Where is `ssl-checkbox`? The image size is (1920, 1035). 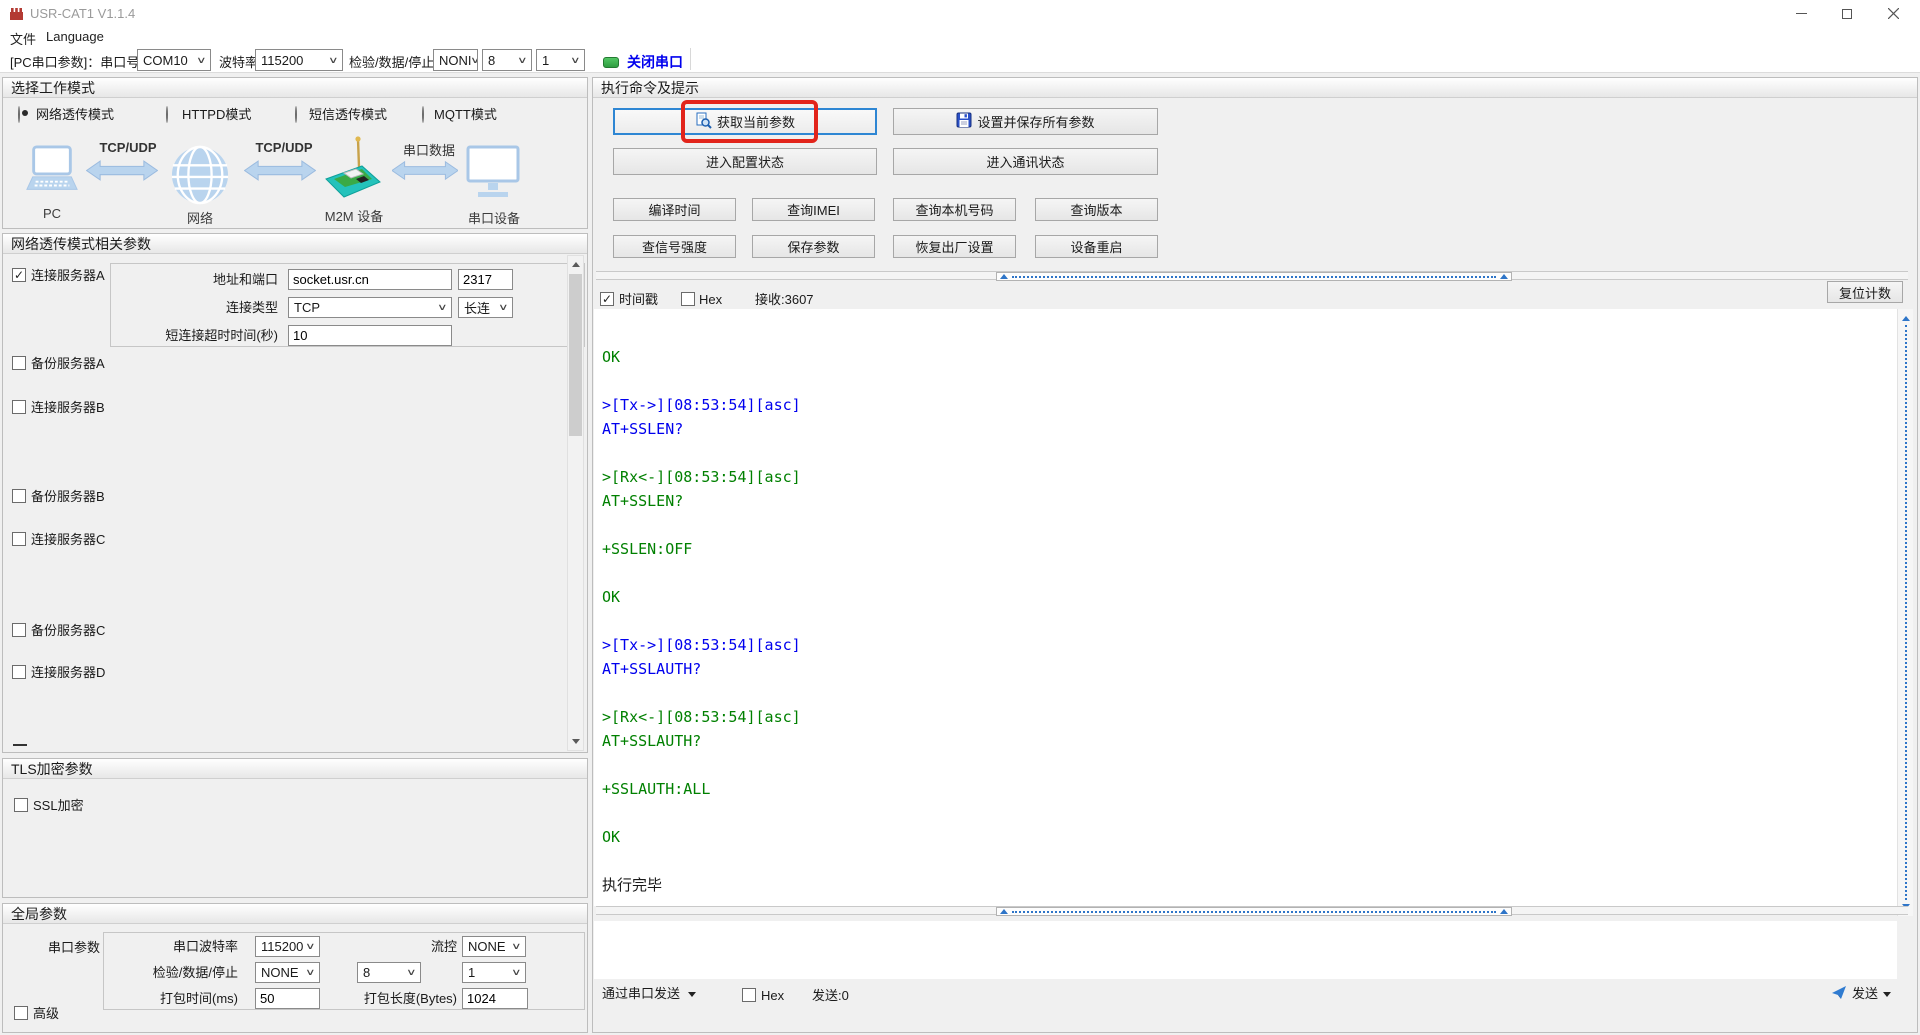
ssl-checkbox is located at coordinates (21, 805).